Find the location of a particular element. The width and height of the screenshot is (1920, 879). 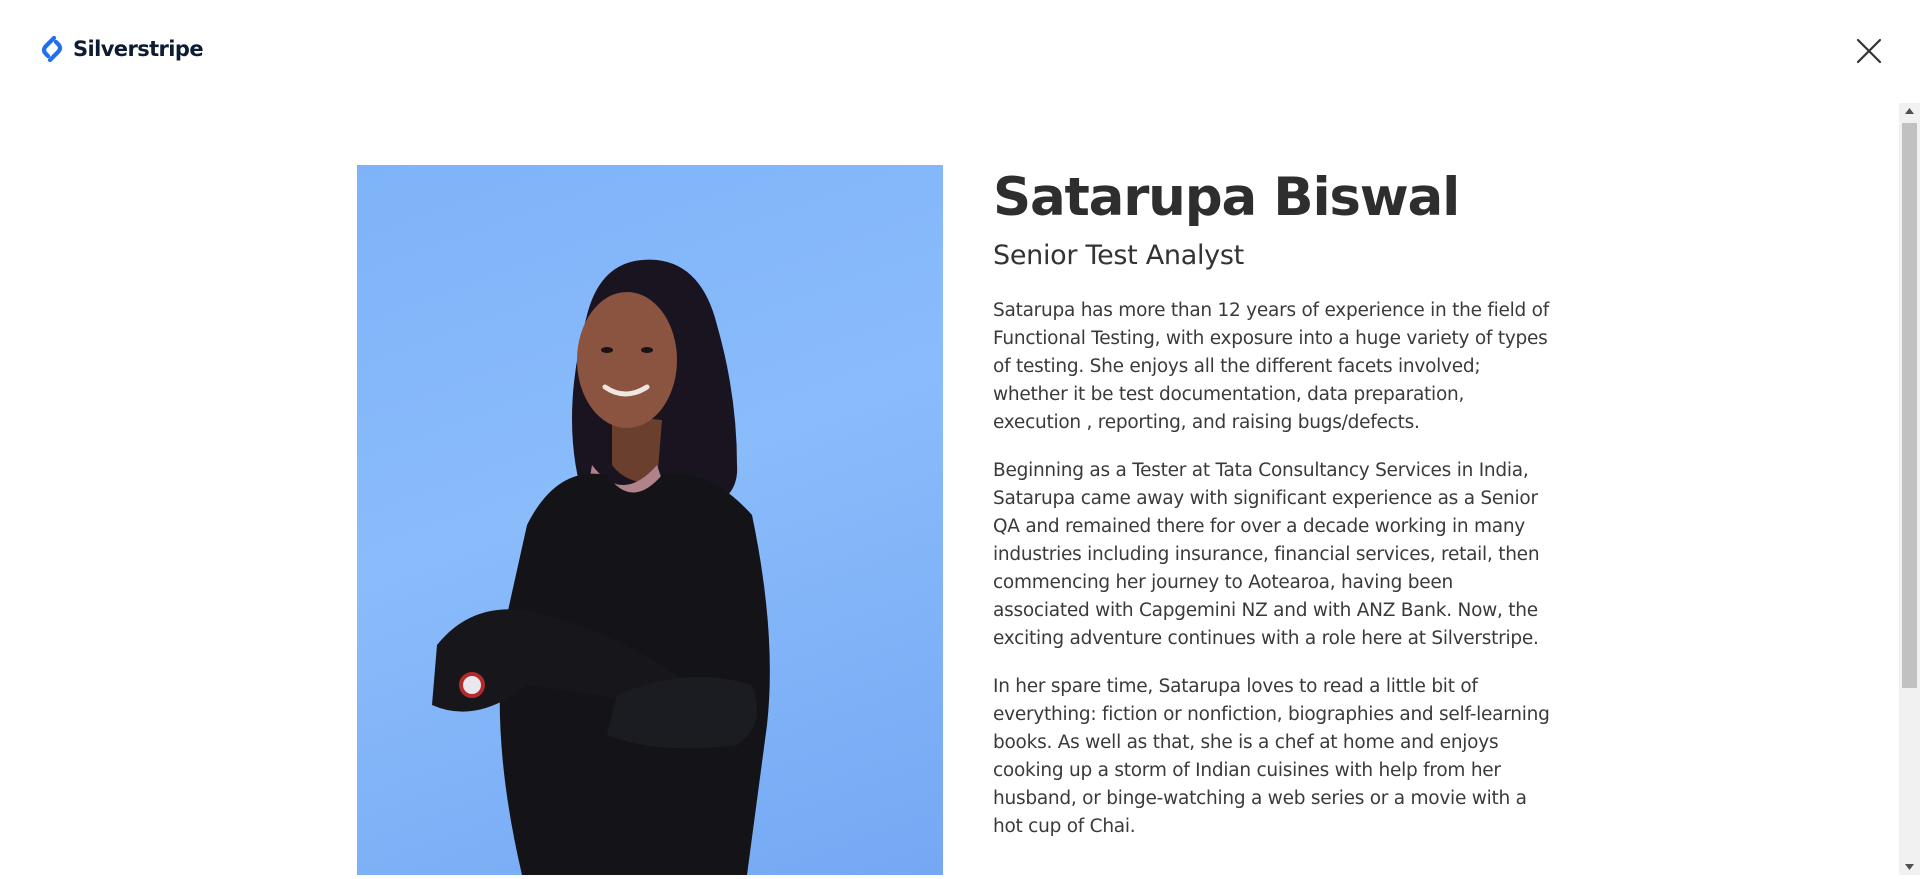

close-button is located at coordinates (1869, 51).